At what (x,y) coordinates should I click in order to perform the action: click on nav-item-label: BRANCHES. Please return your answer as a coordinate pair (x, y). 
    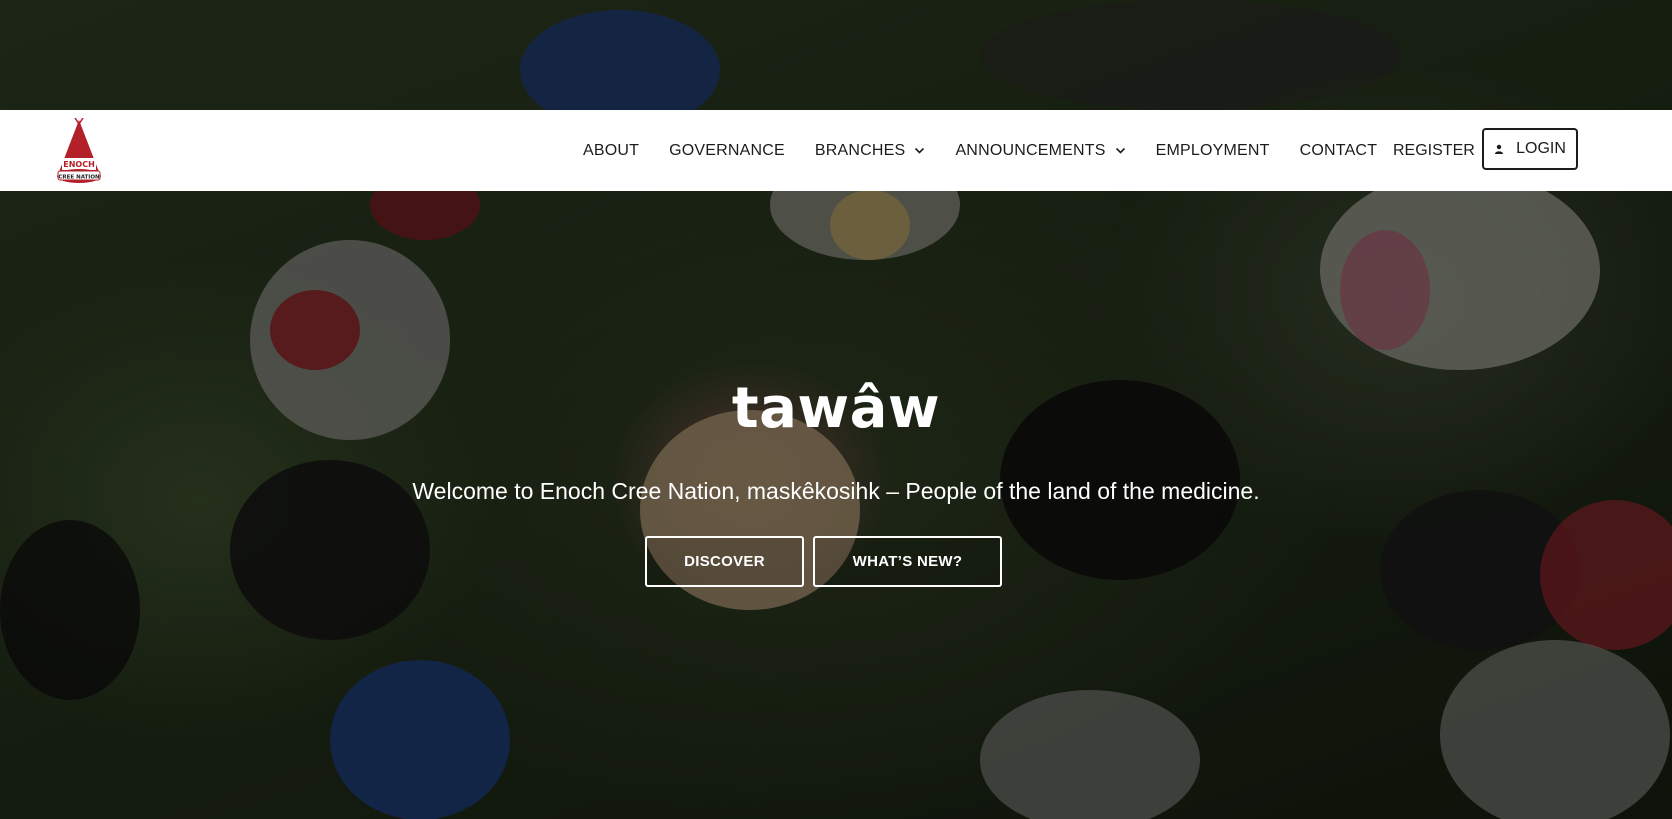
    Looking at the image, I should click on (860, 150).